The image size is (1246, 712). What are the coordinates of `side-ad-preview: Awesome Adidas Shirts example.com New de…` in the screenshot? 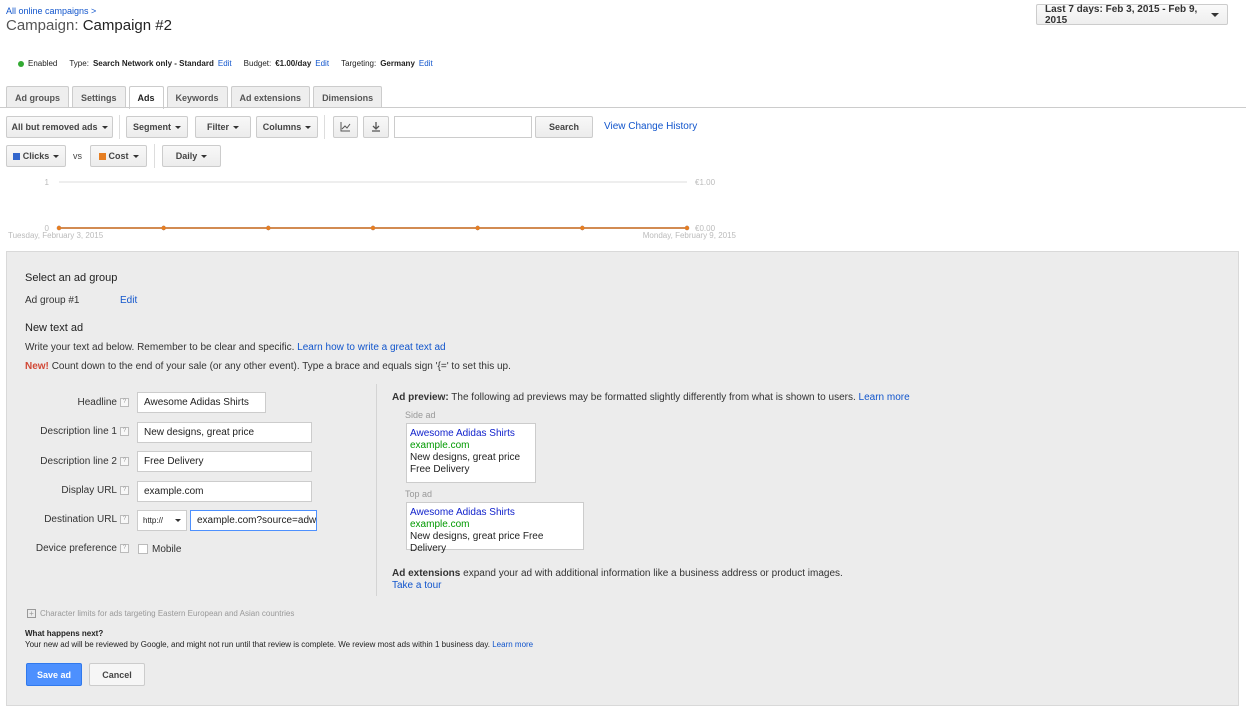 It's located at (471, 453).